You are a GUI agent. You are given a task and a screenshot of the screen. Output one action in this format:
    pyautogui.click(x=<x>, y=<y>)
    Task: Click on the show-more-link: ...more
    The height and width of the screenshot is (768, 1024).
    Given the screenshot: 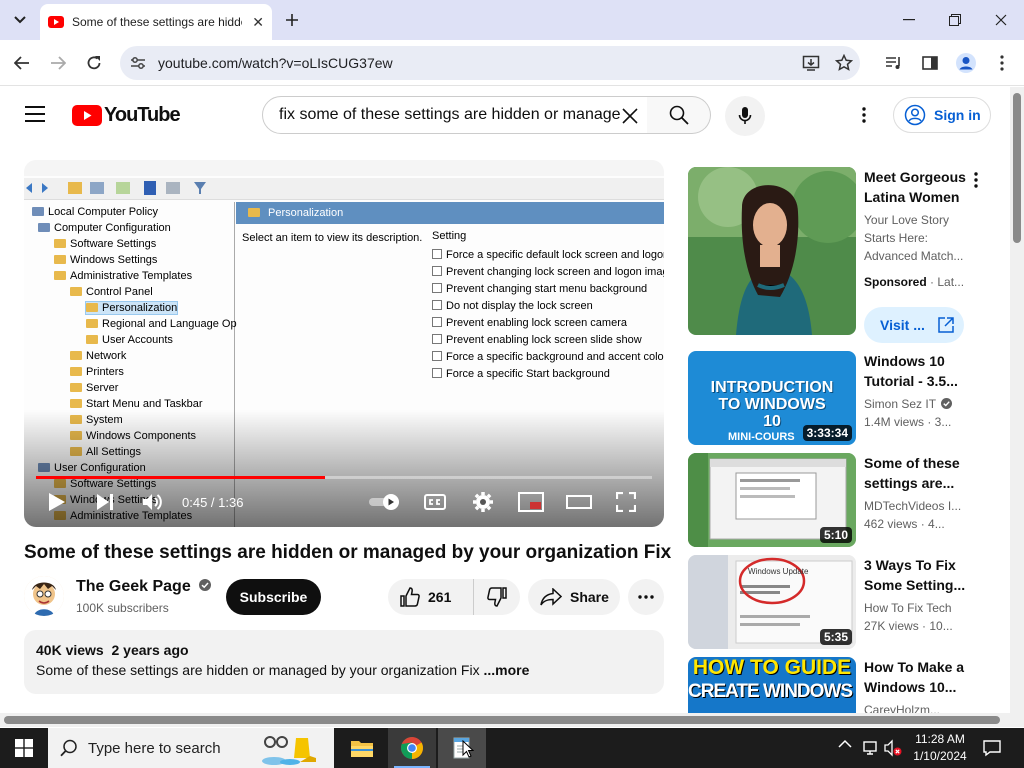 What is the action you would take?
    pyautogui.click(x=506, y=670)
    